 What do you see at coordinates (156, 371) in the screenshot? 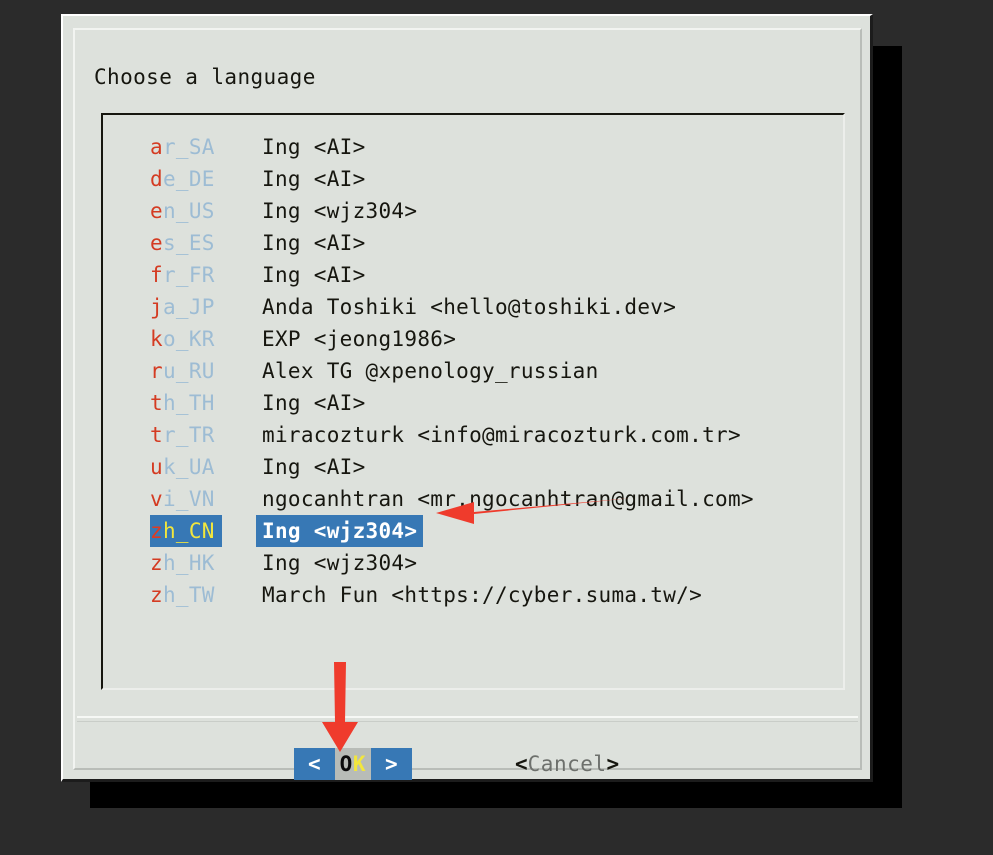
I see `language-code-hotkey: r` at bounding box center [156, 371].